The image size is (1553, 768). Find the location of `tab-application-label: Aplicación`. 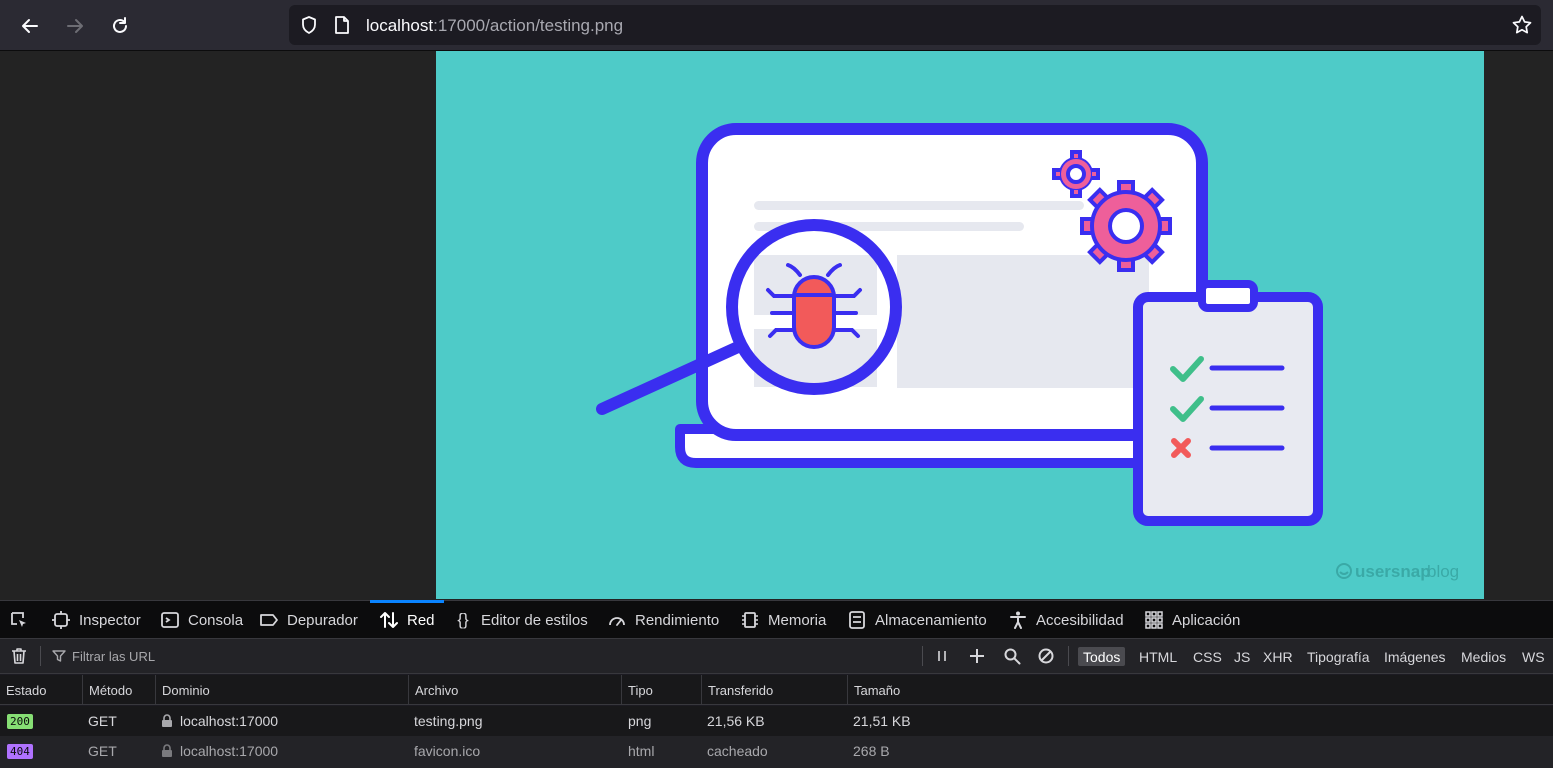

tab-application-label: Aplicación is located at coordinates (1206, 620).